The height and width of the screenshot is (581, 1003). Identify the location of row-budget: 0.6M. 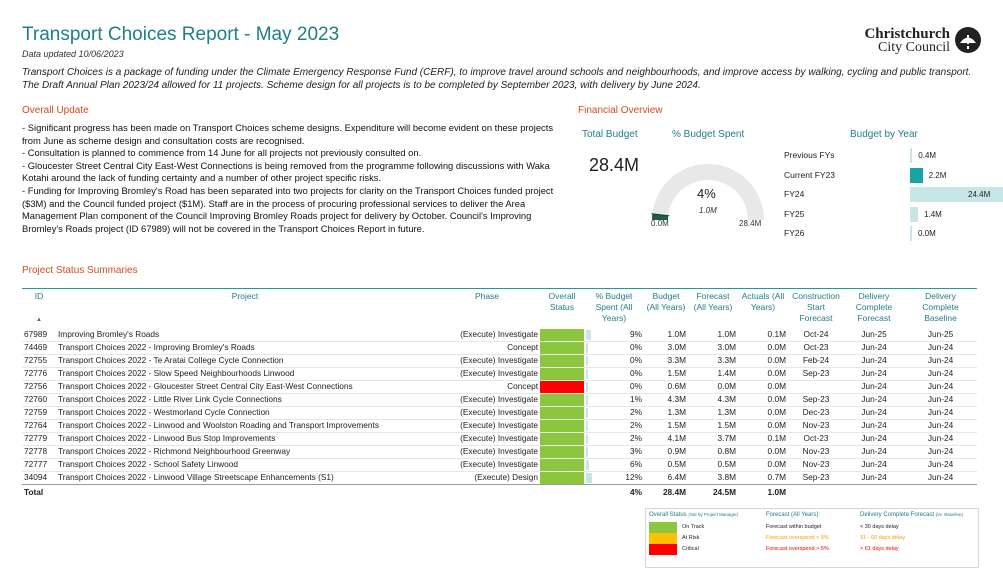
(676, 386).